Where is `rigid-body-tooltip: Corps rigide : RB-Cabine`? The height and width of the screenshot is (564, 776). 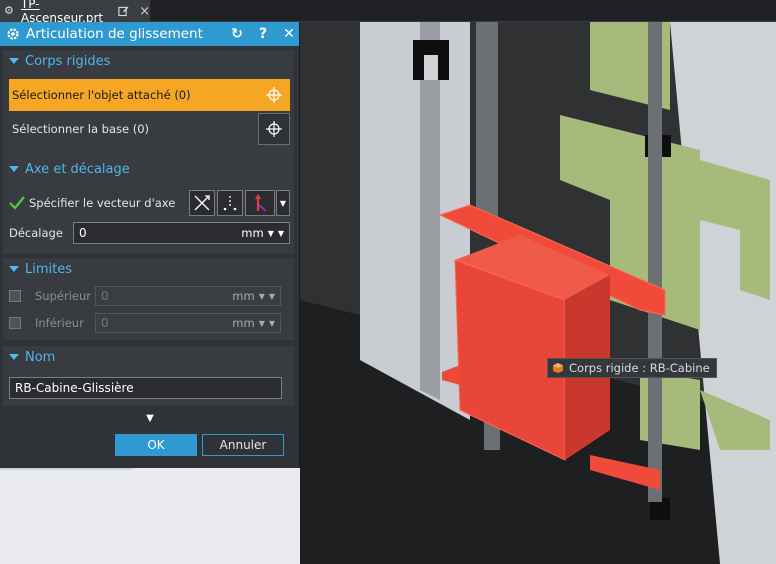
rigid-body-tooltip: Corps rigide : RB-Cabine is located at coordinates (632, 368).